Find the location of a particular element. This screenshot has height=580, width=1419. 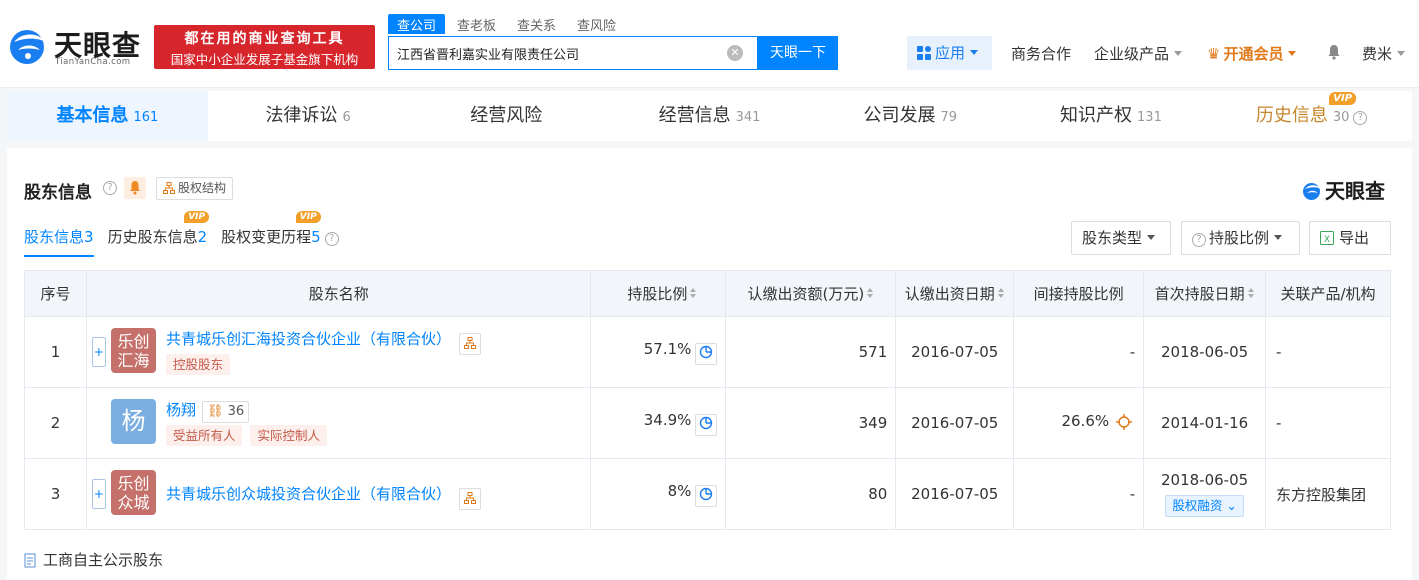

bell-icon is located at coordinates (1334, 52).